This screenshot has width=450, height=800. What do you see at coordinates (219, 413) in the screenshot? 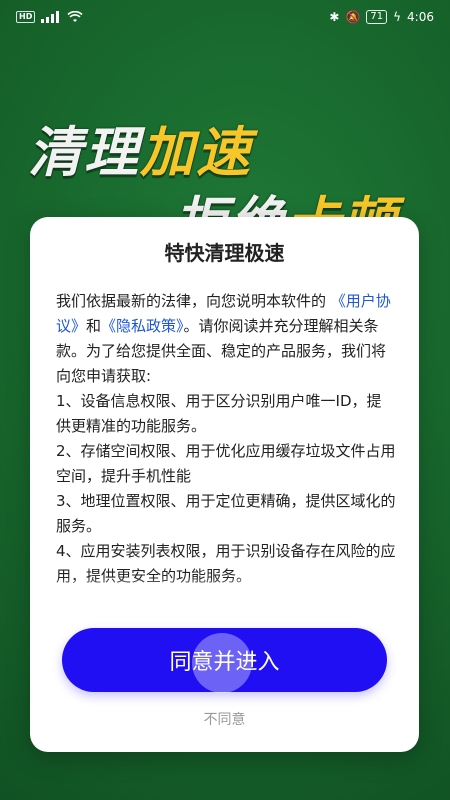
I see `permission-item: 1、设备信息权限、用于区分识别用户唯一ID，提供更精准的功能服务。` at bounding box center [219, 413].